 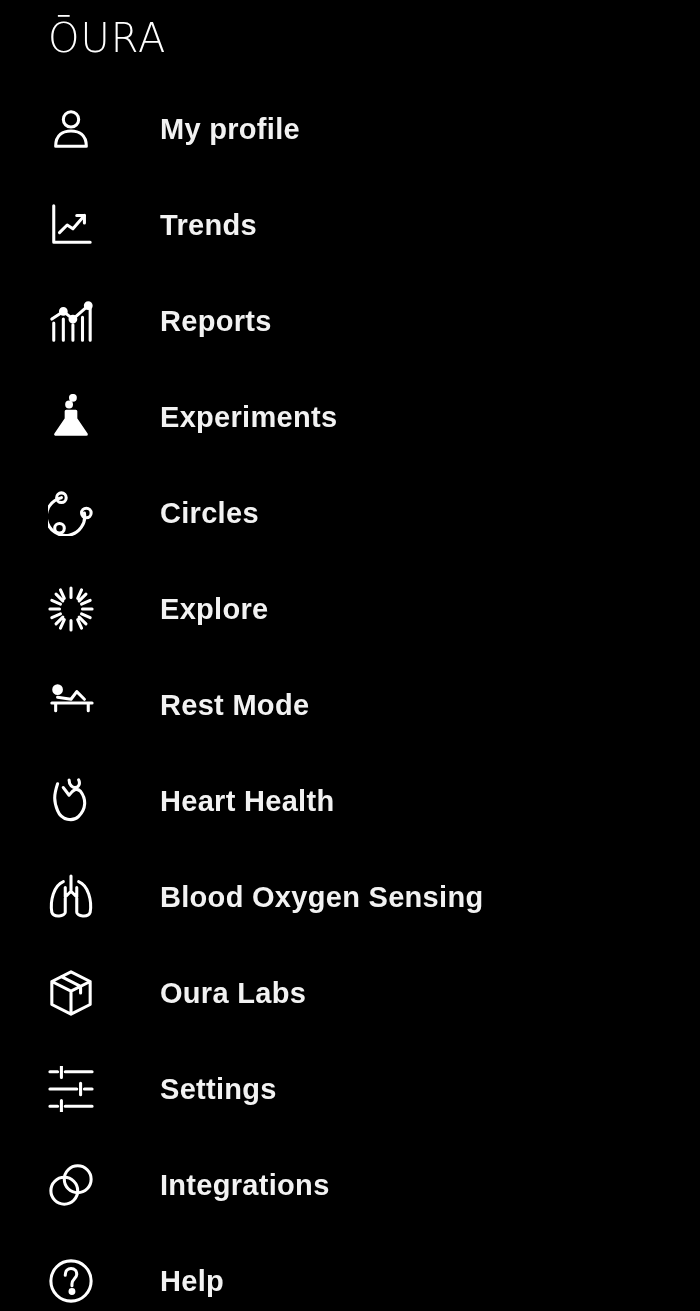 I want to click on menu-item: Circles, so click(x=153, y=513).